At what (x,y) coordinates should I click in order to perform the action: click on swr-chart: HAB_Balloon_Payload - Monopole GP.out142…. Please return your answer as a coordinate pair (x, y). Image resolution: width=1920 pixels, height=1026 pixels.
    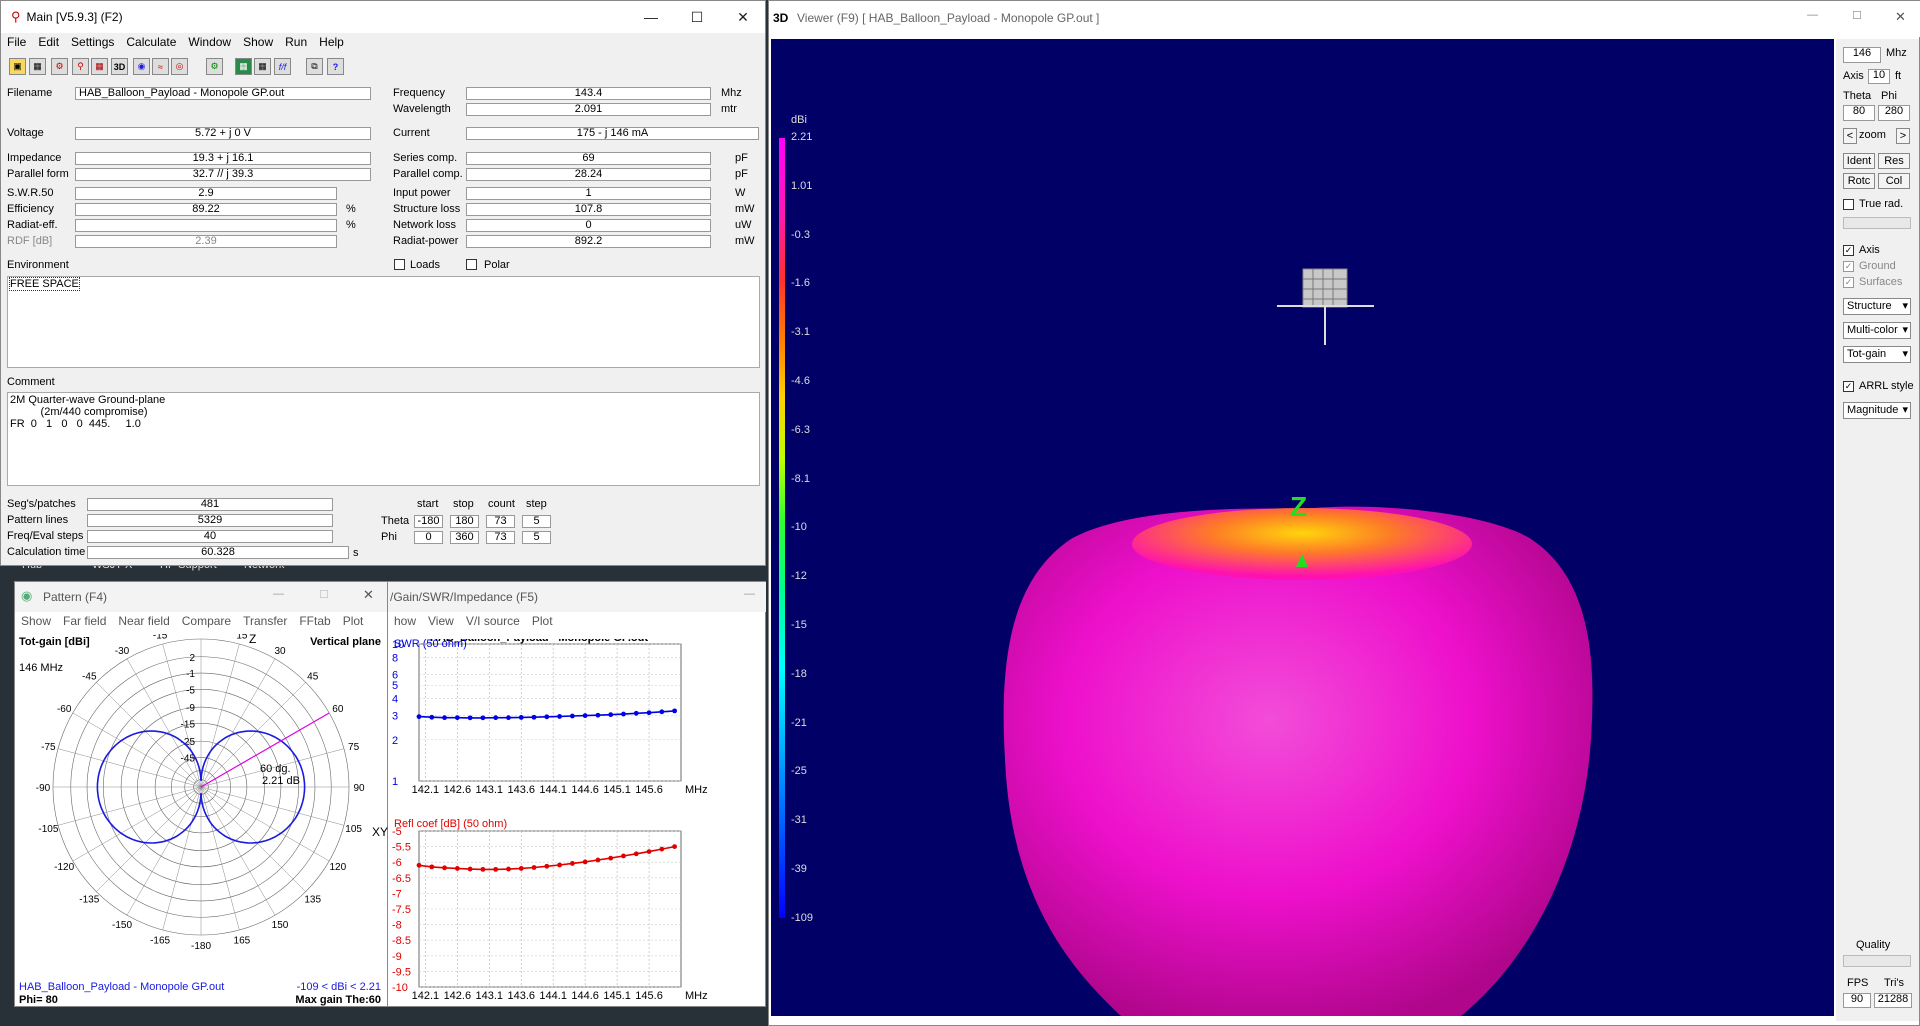
    Looking at the image, I should click on (577, 823).